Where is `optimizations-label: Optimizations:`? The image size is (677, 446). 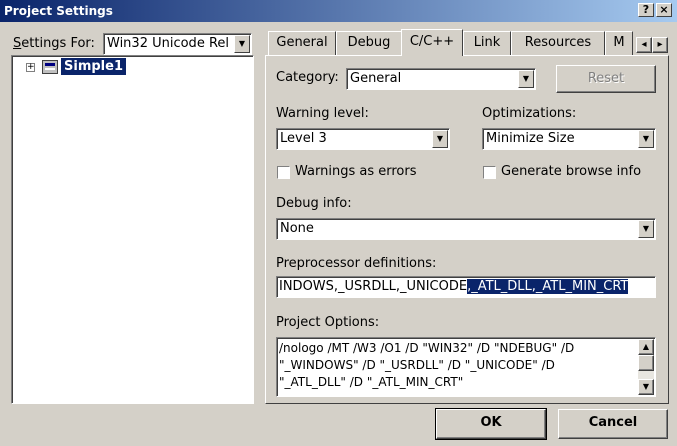 optimizations-label: Optimizations: is located at coordinates (529, 113).